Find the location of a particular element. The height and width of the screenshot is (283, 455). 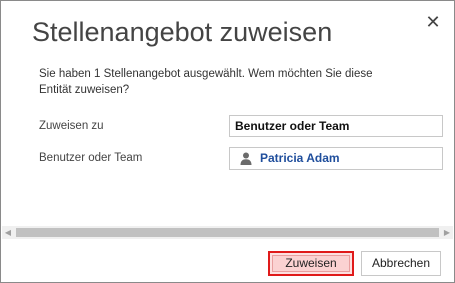

horizontal-scrollbar: ◀ ▶ is located at coordinates (227, 232).